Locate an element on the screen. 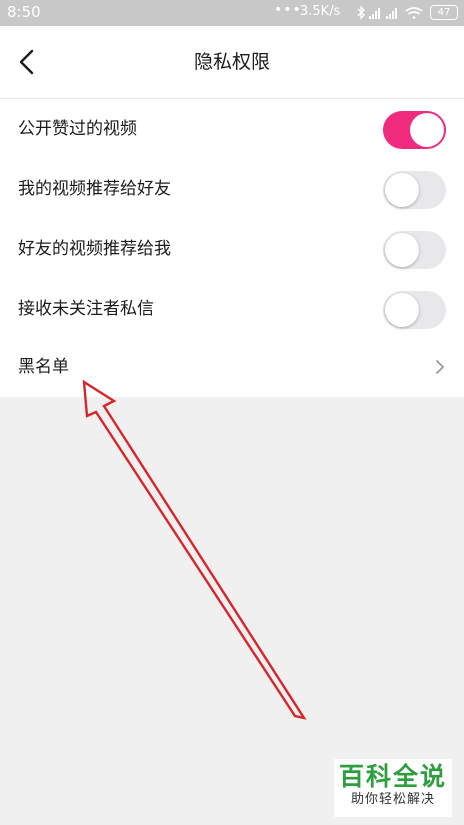 This screenshot has height=825, width=464. signal-icon is located at coordinates (374, 13).